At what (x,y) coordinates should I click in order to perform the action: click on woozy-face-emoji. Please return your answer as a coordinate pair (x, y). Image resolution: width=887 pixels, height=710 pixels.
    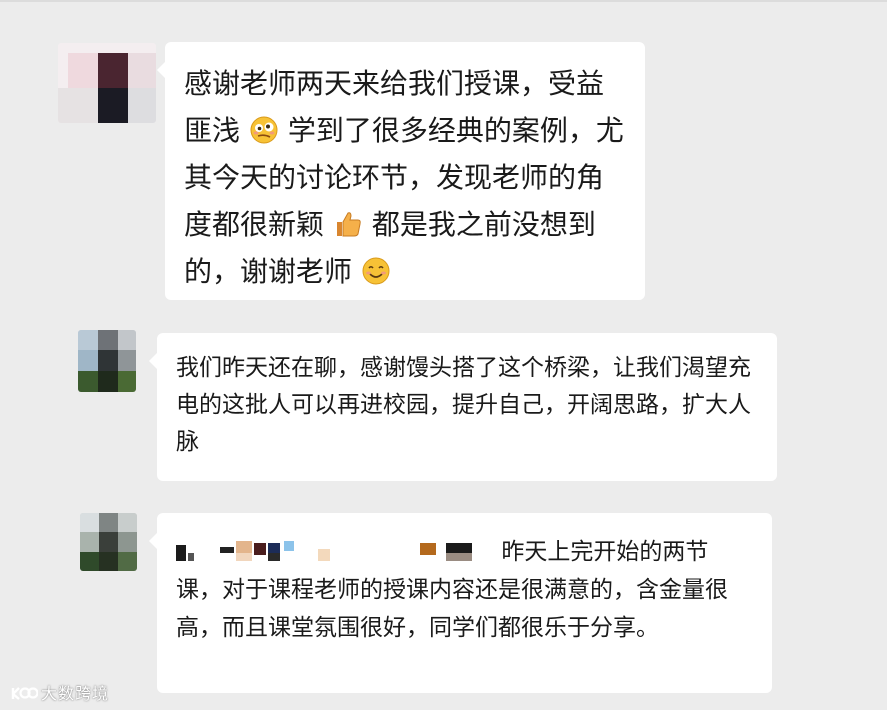
    Looking at the image, I should click on (264, 130).